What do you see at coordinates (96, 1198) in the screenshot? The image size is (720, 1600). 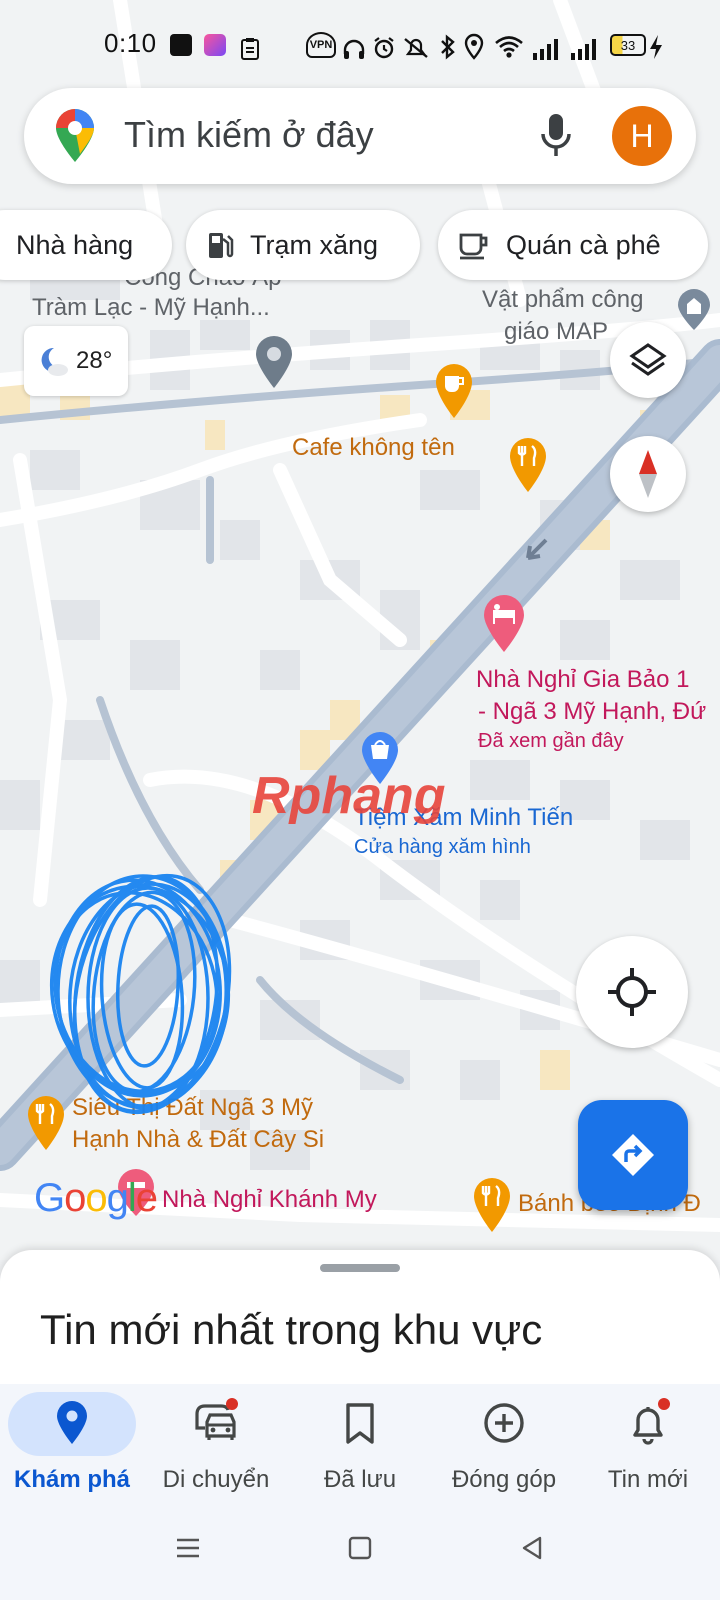 I see `google-logo: Google` at bounding box center [96, 1198].